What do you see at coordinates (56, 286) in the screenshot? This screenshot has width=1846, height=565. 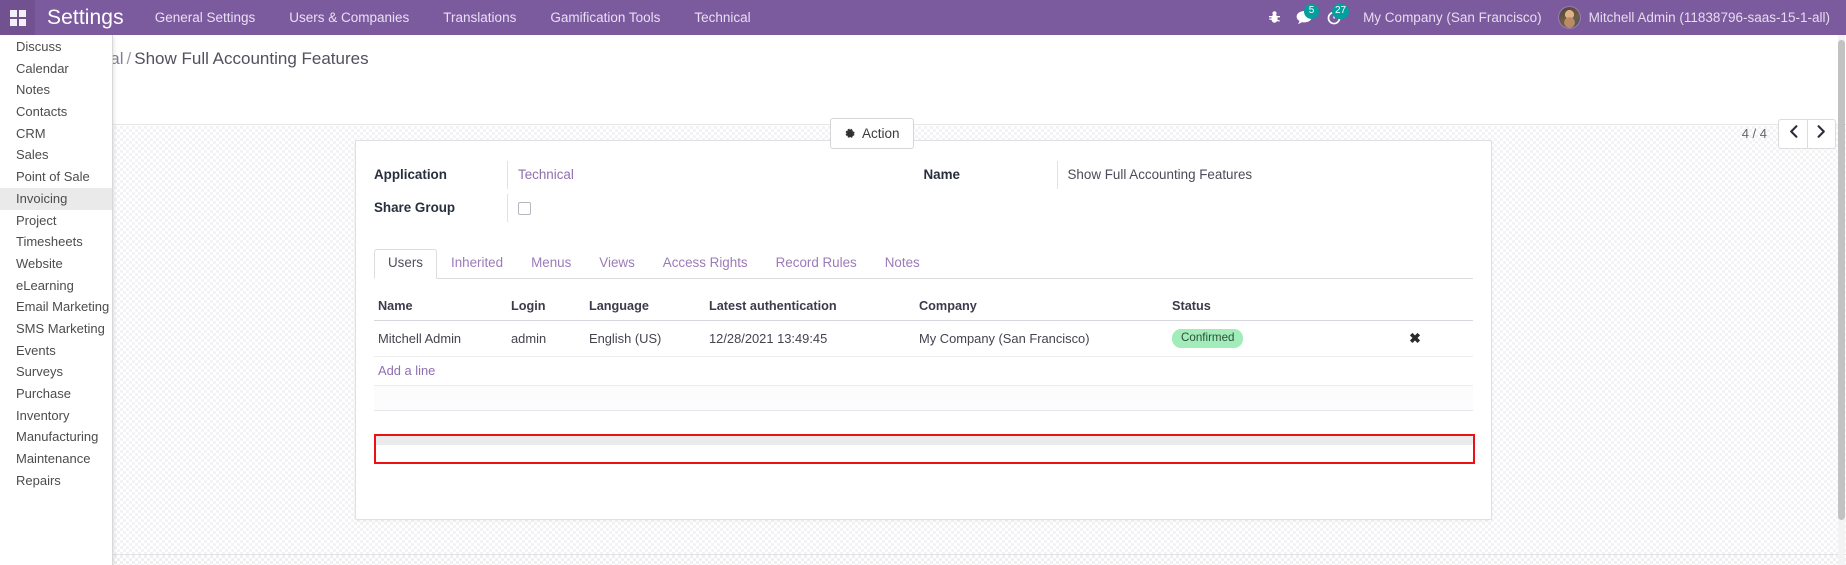 I see `sidebar-item-elearning: eLearning` at bounding box center [56, 286].